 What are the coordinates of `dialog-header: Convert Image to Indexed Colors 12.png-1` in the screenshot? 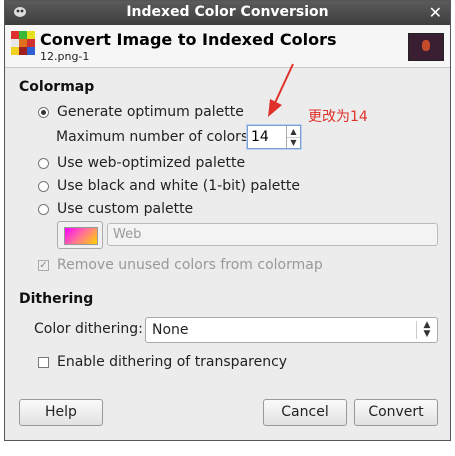 It's located at (227, 46).